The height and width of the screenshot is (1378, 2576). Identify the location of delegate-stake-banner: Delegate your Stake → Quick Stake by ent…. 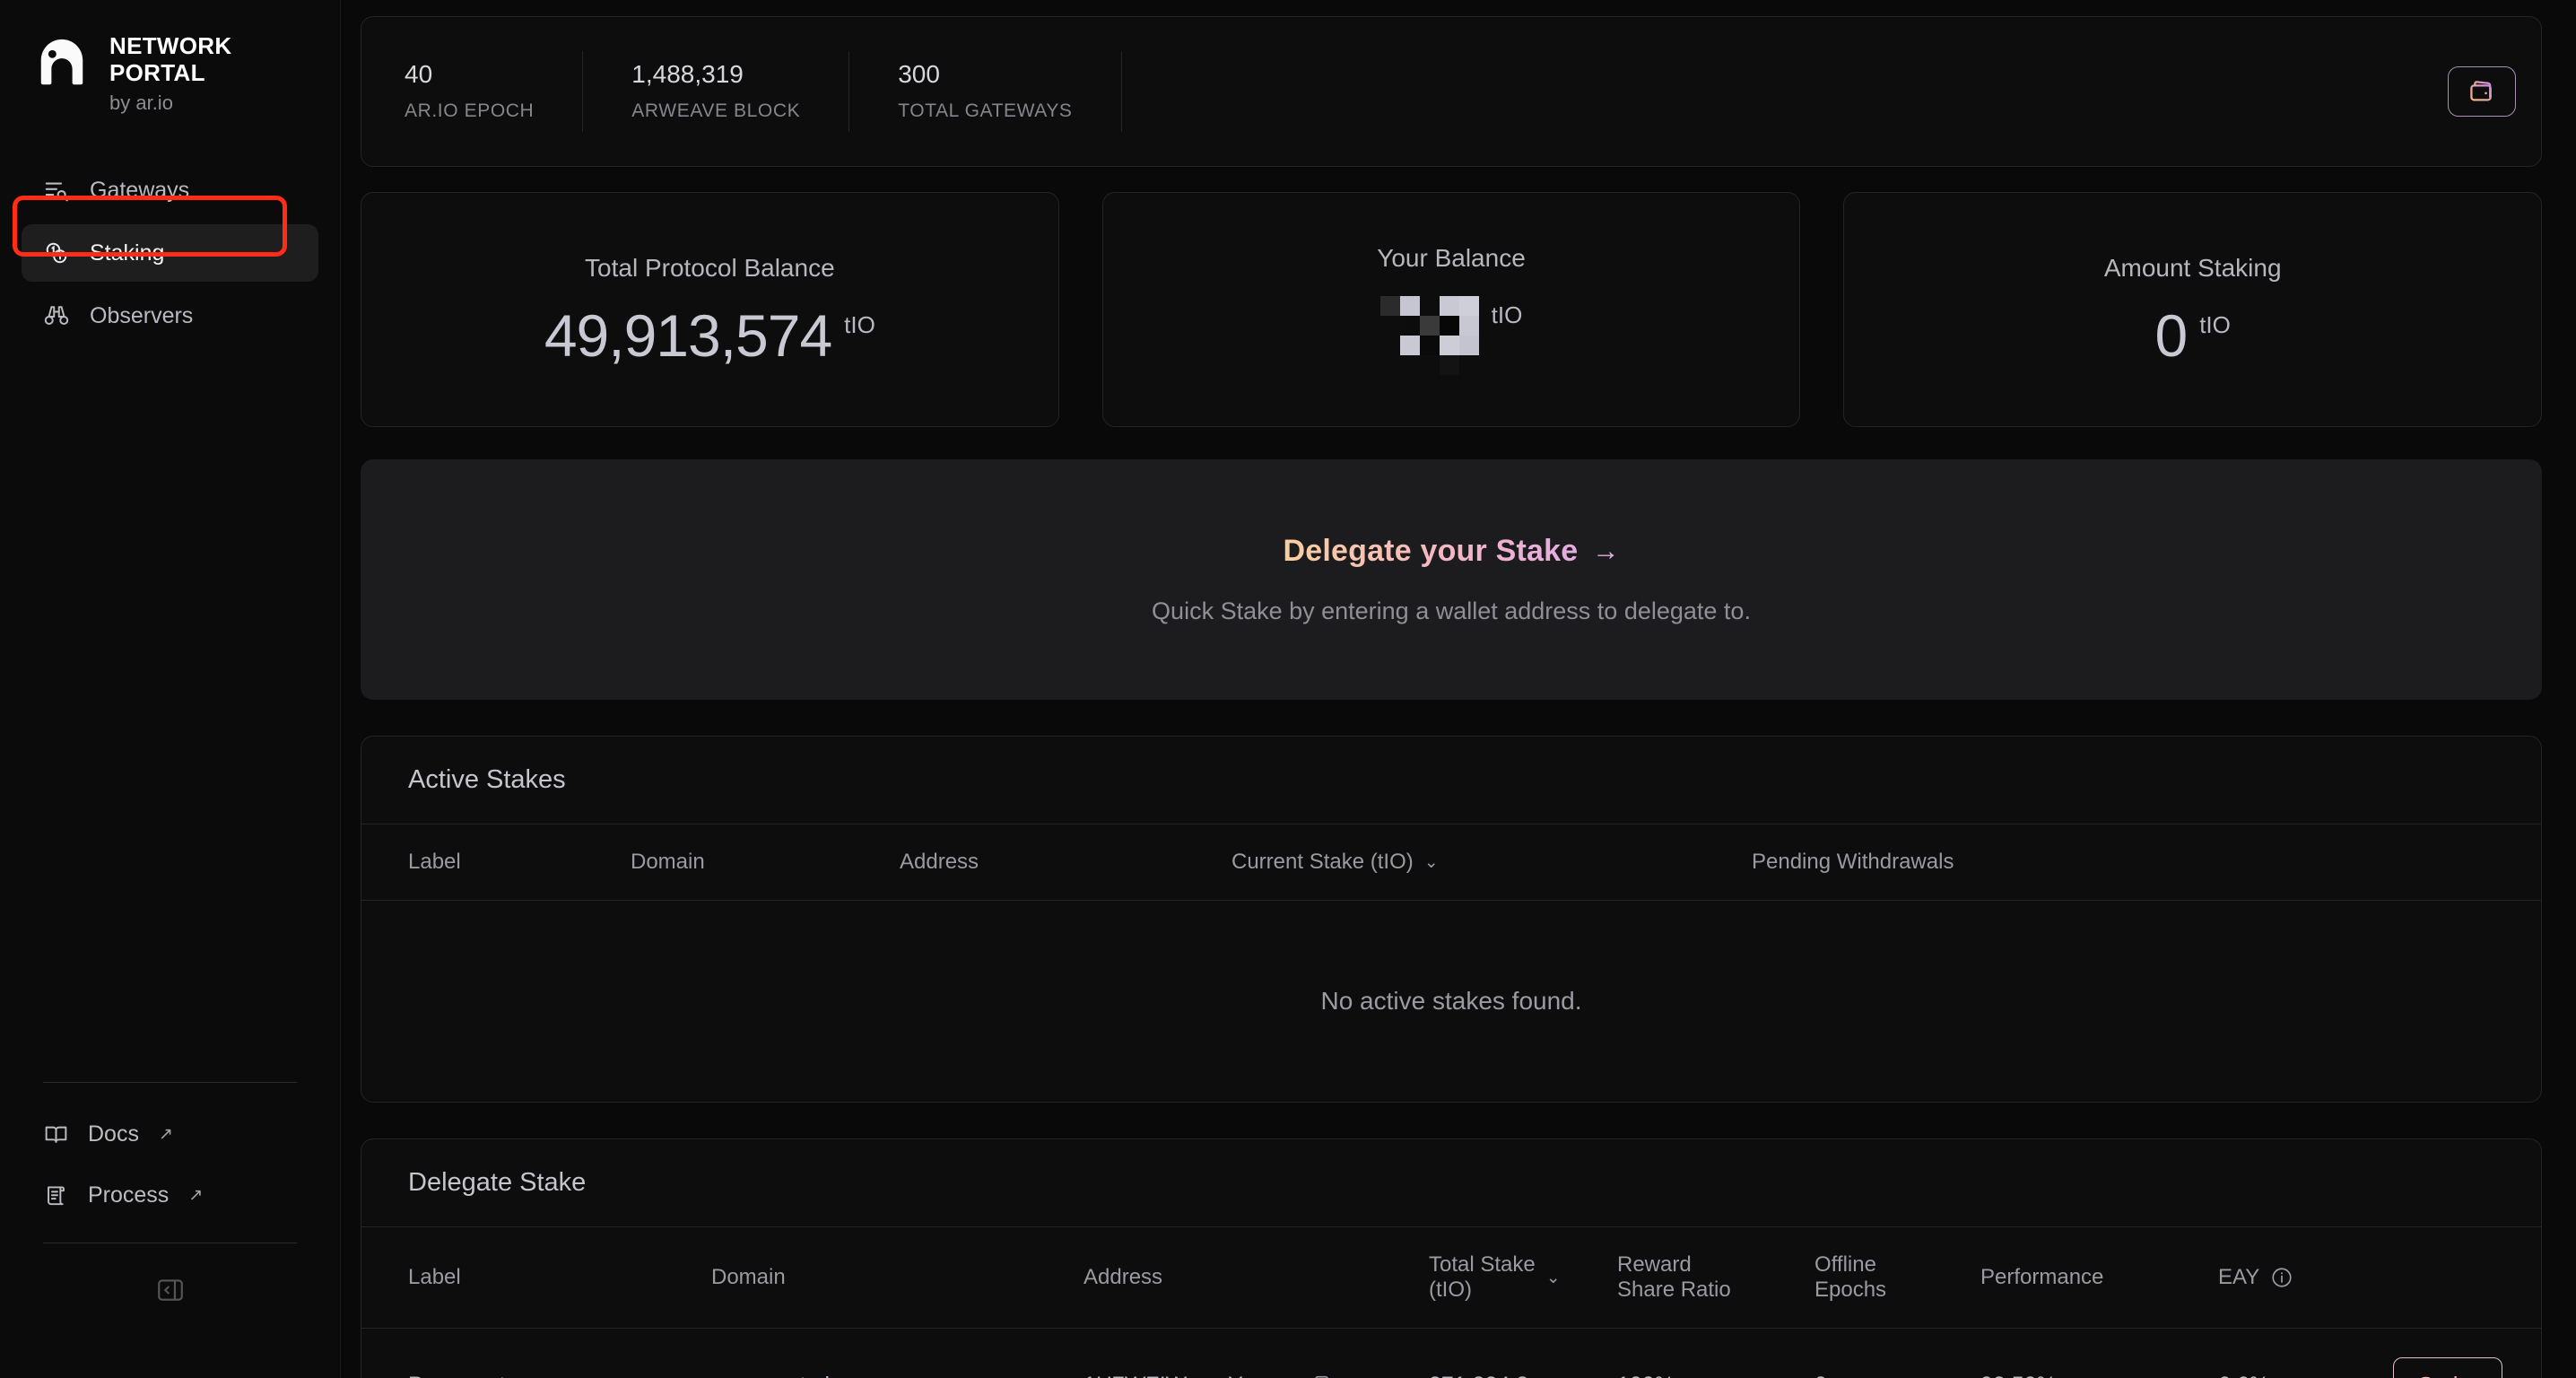
(1451, 579).